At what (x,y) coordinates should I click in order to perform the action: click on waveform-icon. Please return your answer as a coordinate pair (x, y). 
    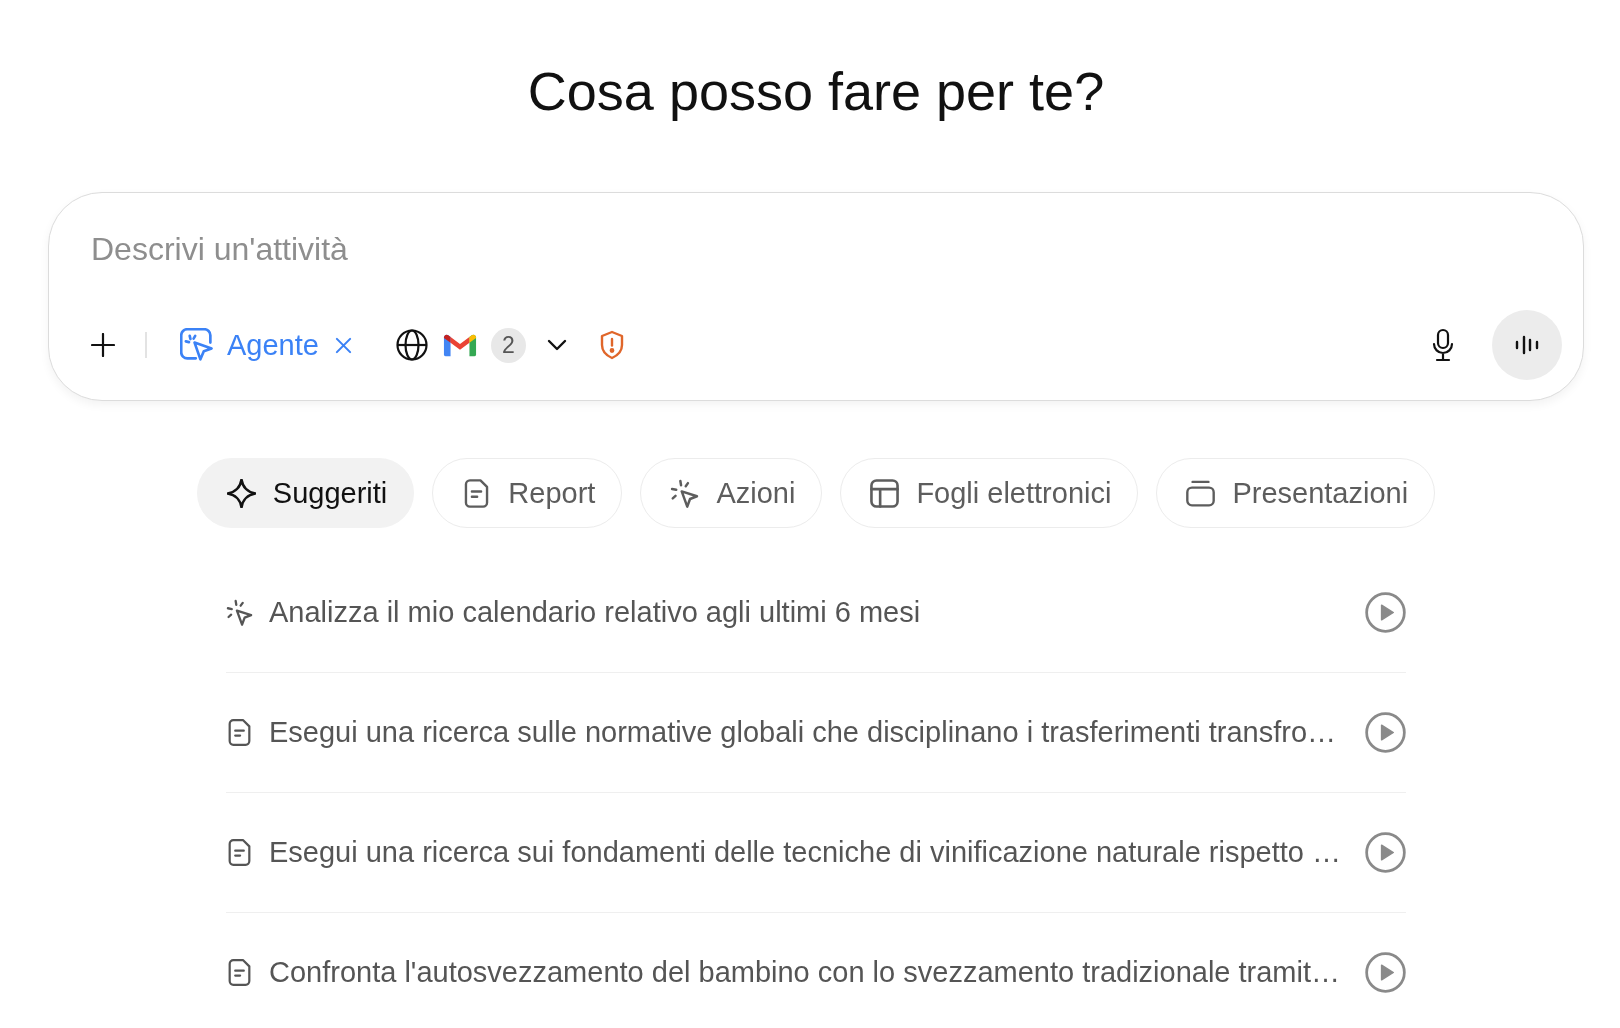
    Looking at the image, I should click on (1527, 345).